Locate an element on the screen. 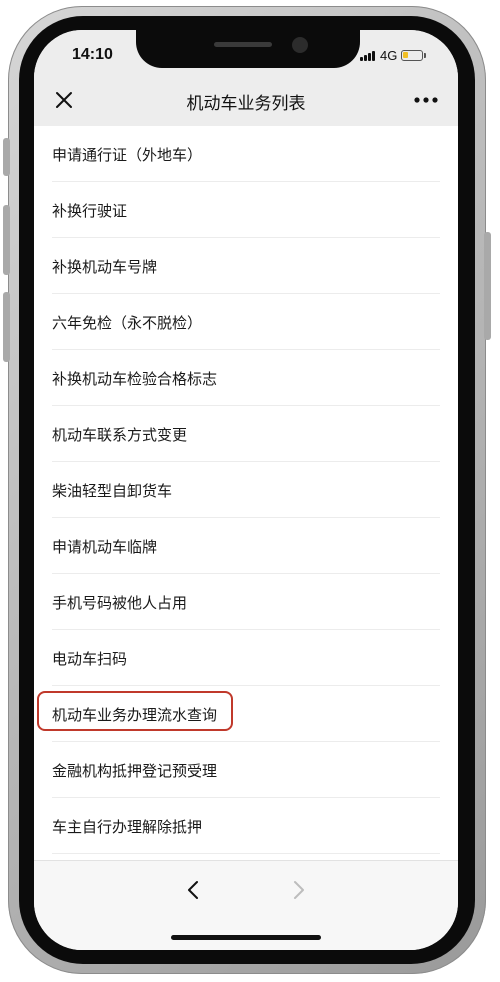 This screenshot has height=982, width=500. list-item: 手机号码被他人占用 is located at coordinates (246, 602).